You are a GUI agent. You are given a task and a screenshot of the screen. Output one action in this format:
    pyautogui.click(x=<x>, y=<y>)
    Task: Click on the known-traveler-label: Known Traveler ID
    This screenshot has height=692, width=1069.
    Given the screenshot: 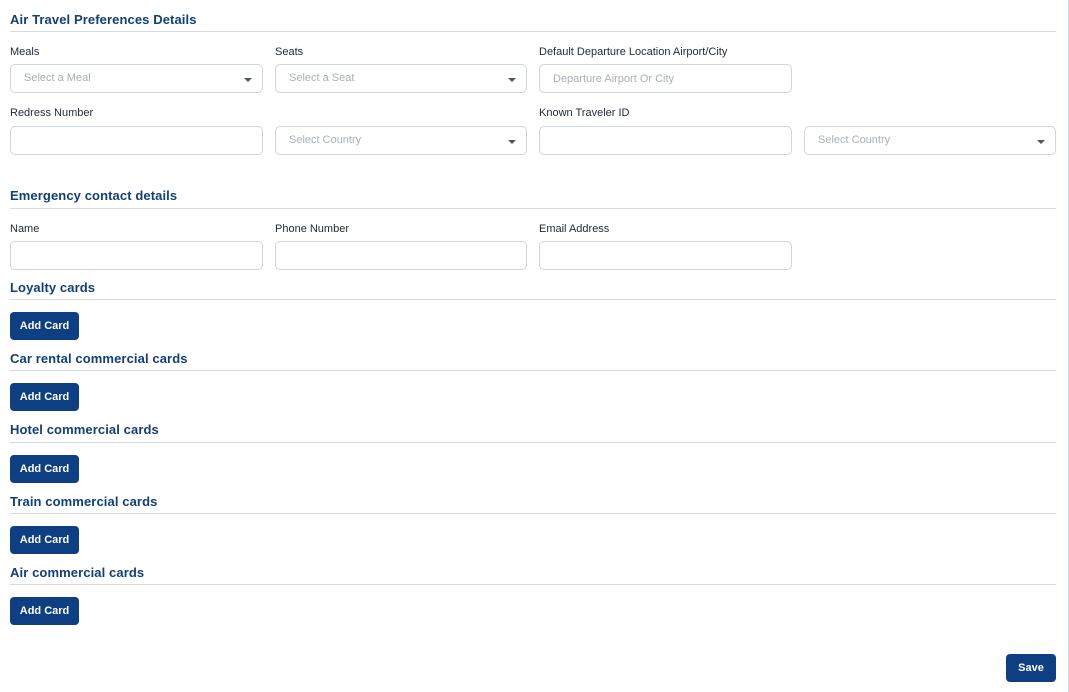 What is the action you would take?
    pyautogui.click(x=584, y=113)
    